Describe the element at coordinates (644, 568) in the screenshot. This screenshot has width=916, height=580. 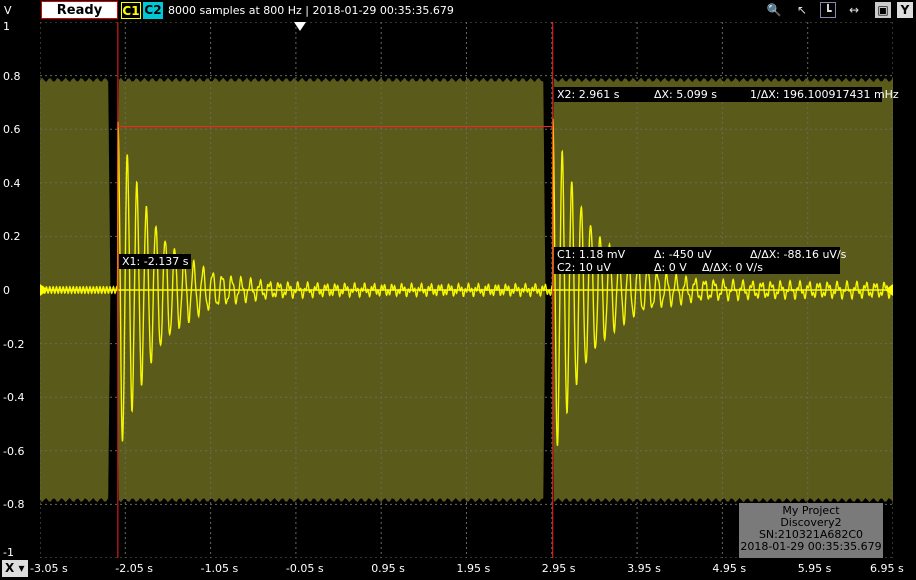
I see `x-tick-label: 3.95 s` at that location.